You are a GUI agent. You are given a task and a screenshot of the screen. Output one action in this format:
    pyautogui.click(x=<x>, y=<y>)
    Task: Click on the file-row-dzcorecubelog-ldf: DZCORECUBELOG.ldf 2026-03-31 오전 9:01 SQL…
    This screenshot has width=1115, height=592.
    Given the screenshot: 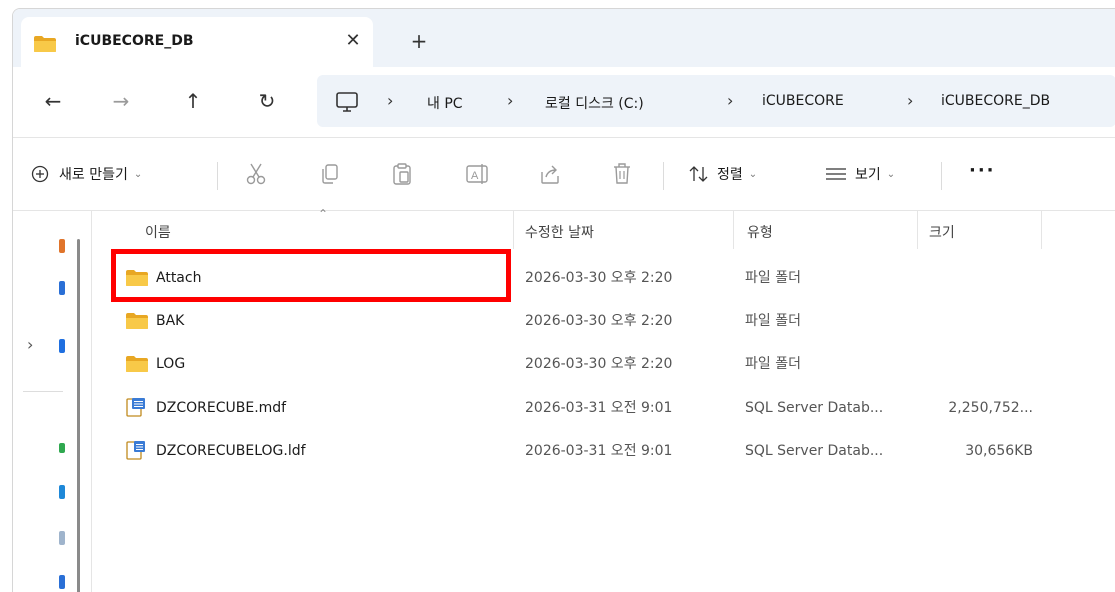 What is the action you would take?
    pyautogui.click(x=604, y=451)
    